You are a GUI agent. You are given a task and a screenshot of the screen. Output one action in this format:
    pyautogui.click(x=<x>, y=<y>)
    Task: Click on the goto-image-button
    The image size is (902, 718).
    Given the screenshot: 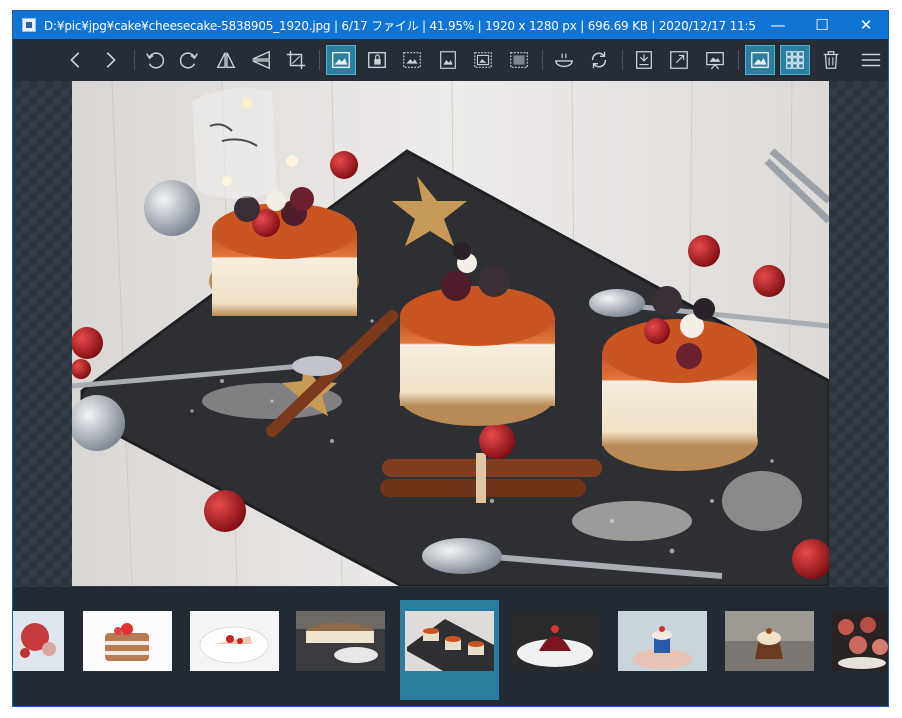 What is the action you would take?
    pyautogui.click(x=644, y=60)
    